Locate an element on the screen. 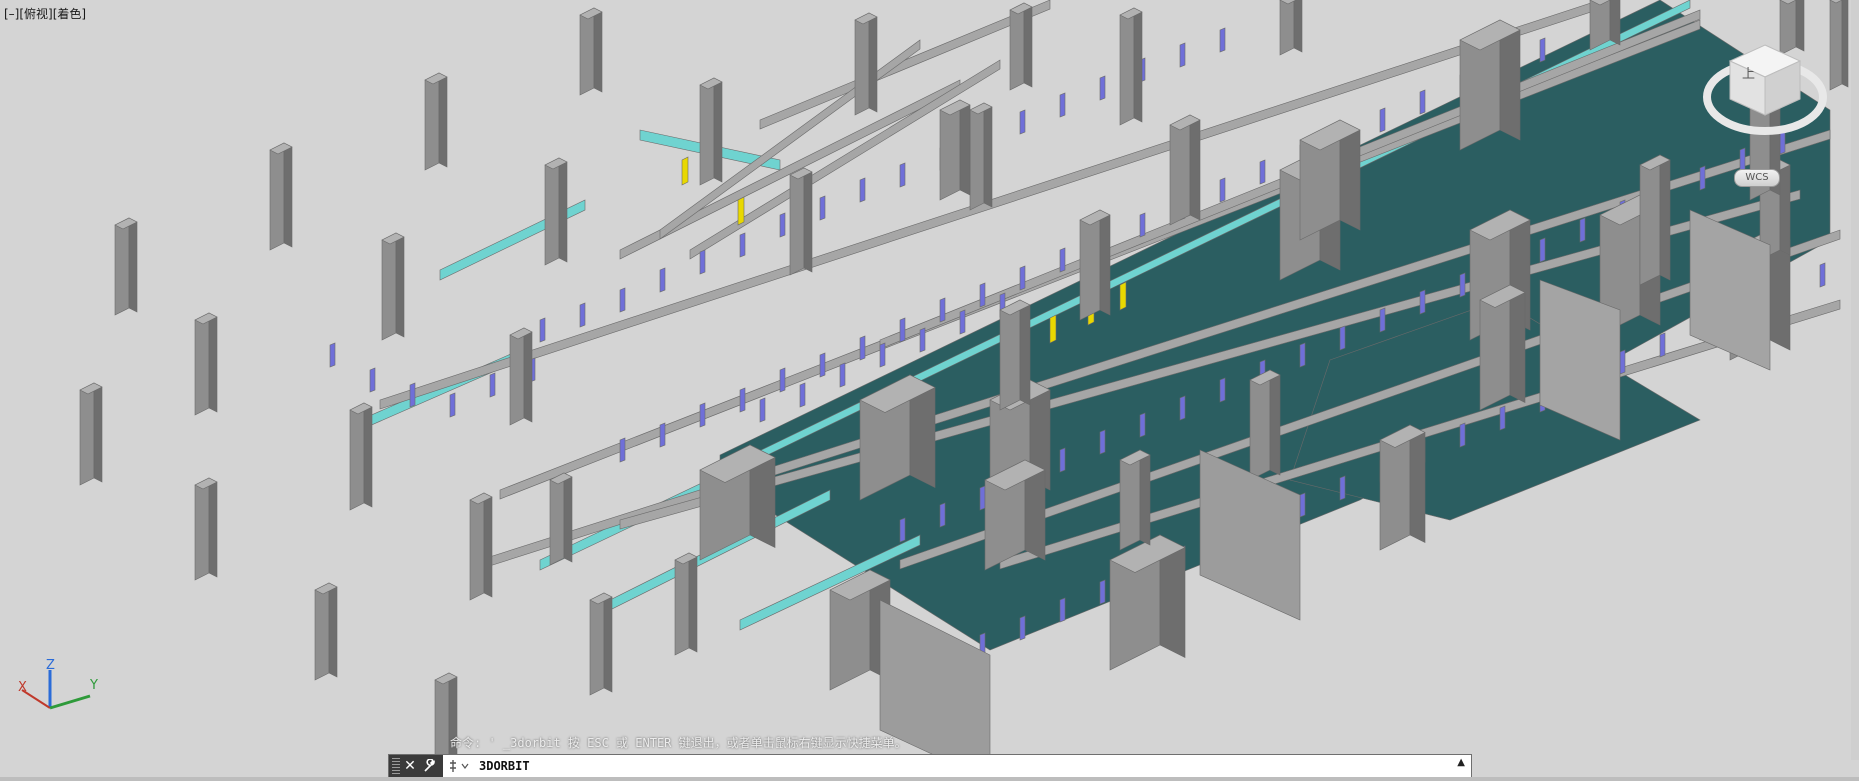  wcs-menu-button: WCS is located at coordinates (1757, 178).